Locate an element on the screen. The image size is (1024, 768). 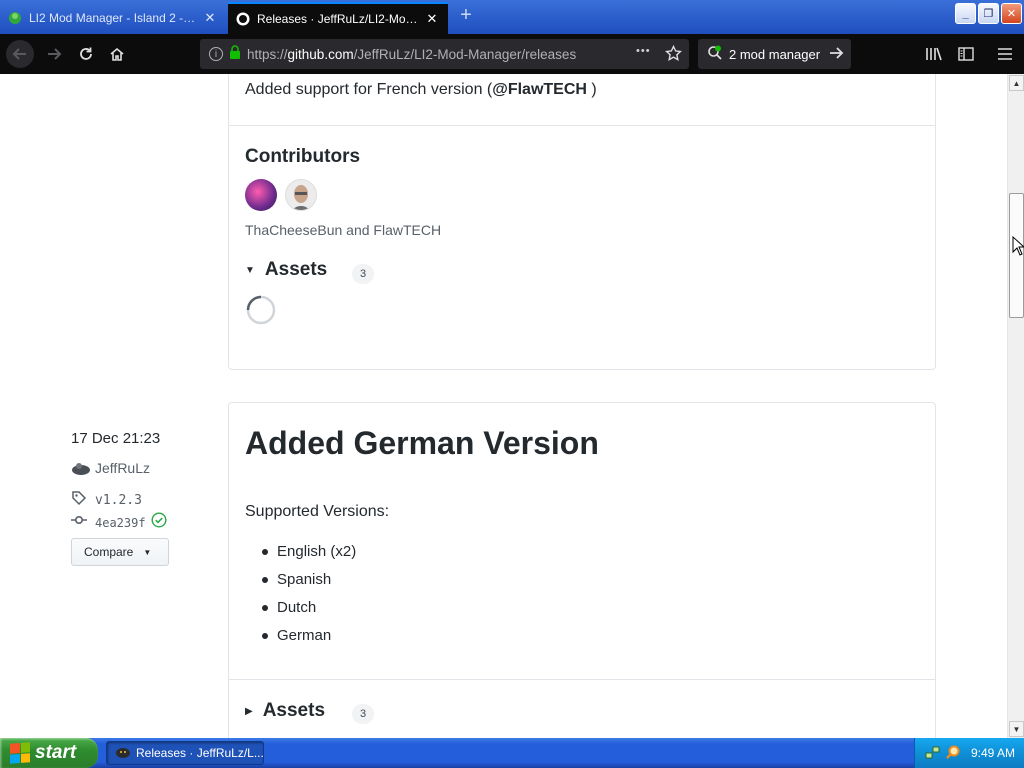
search-text: 2 mod manager is located at coordinates (775, 54).